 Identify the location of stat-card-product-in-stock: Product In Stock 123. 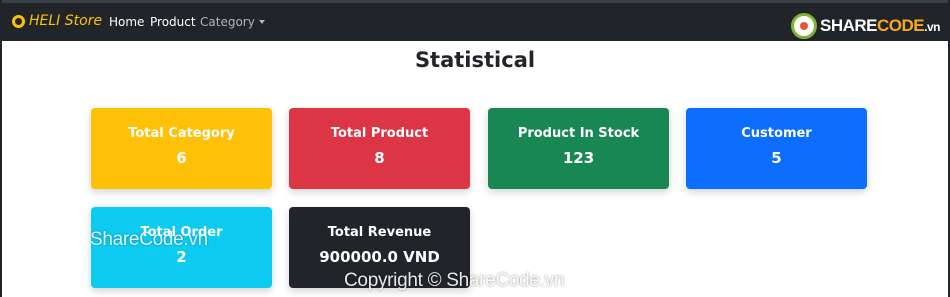
(578, 148).